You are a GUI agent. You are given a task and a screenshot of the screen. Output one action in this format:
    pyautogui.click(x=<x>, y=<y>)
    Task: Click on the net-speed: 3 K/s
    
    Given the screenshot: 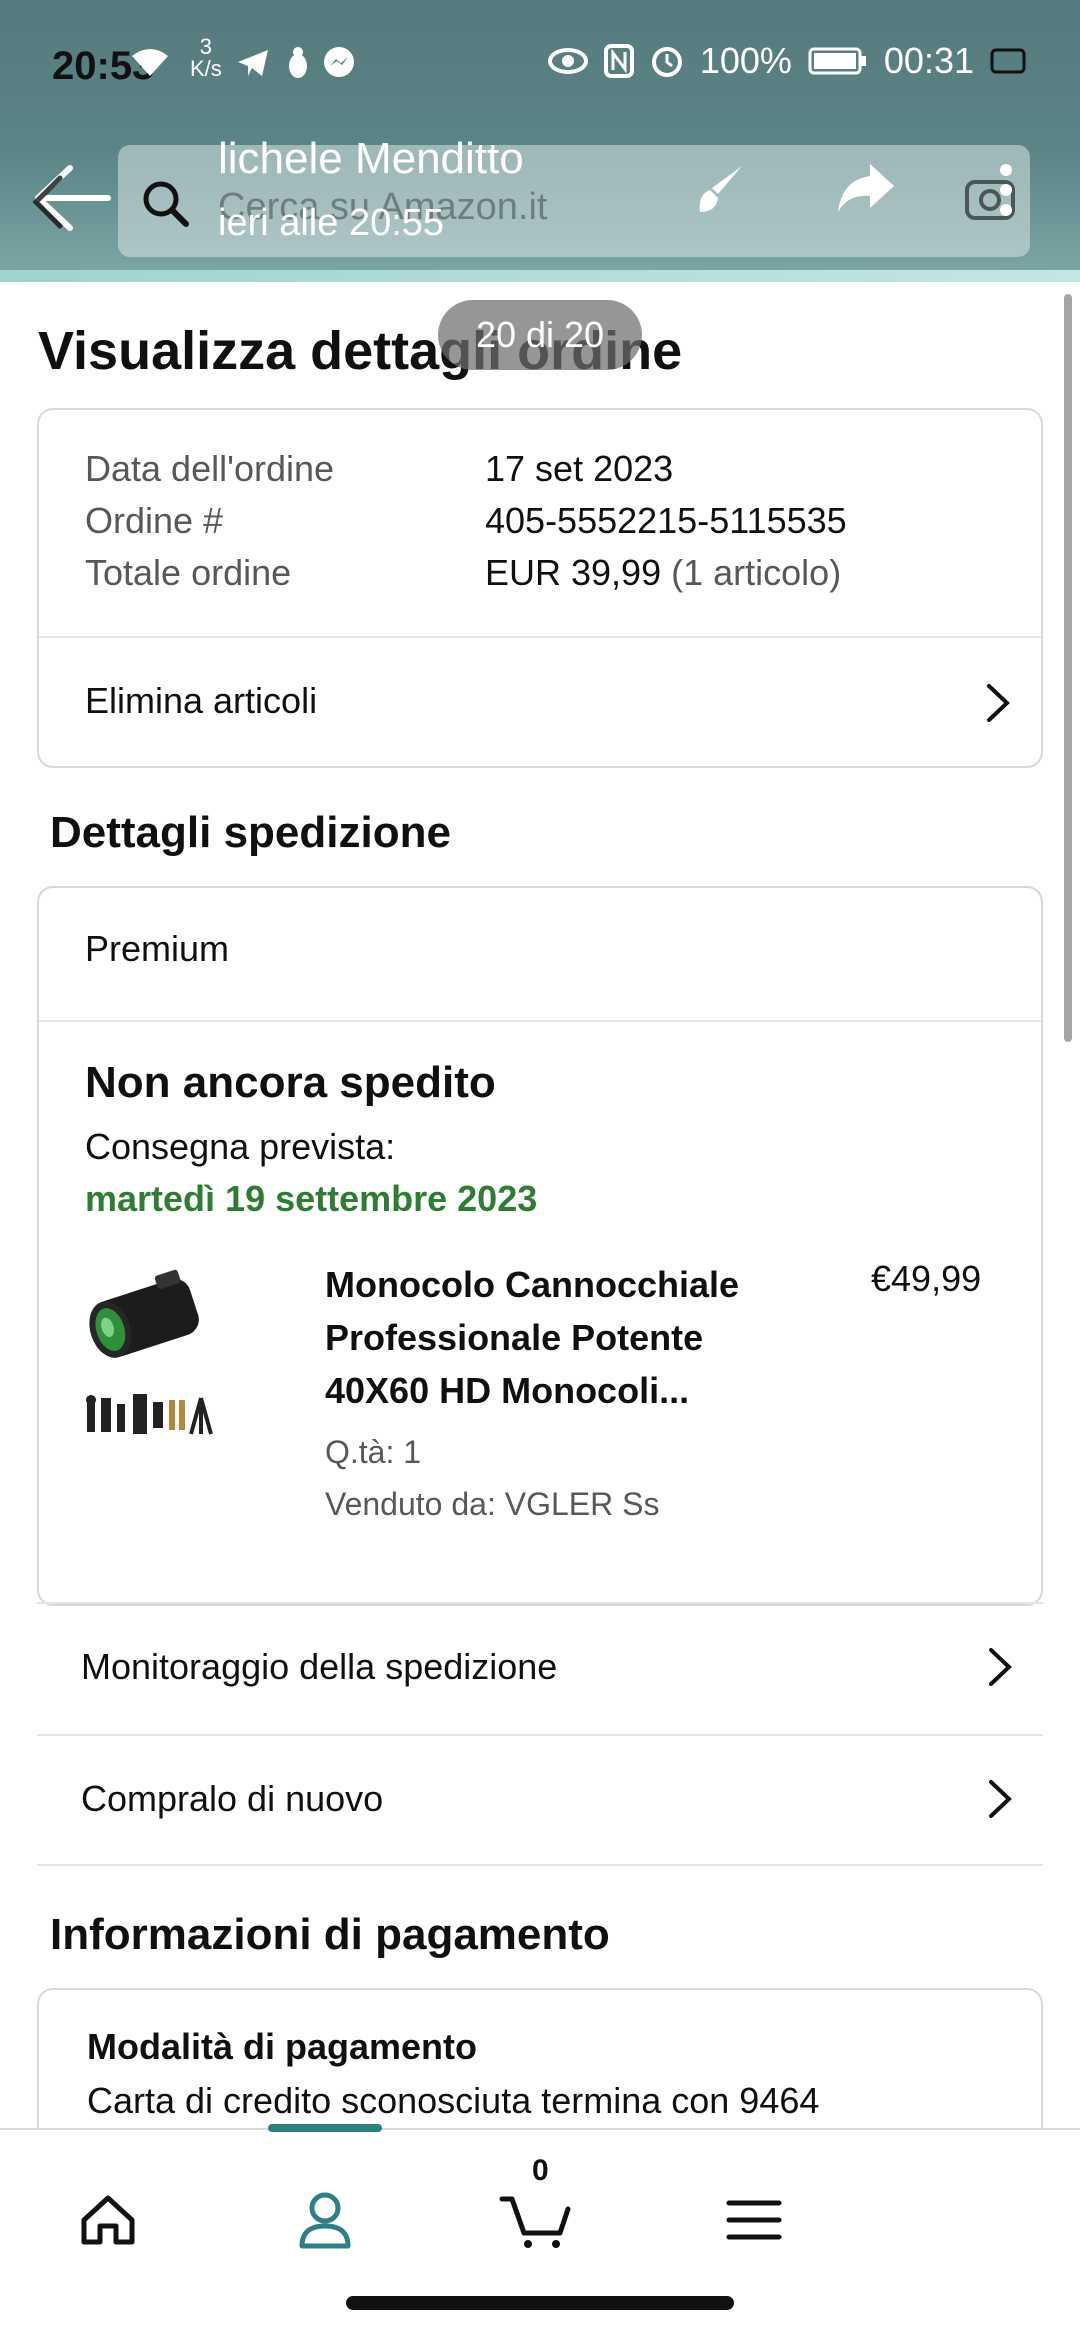 What is the action you would take?
    pyautogui.click(x=206, y=58)
    